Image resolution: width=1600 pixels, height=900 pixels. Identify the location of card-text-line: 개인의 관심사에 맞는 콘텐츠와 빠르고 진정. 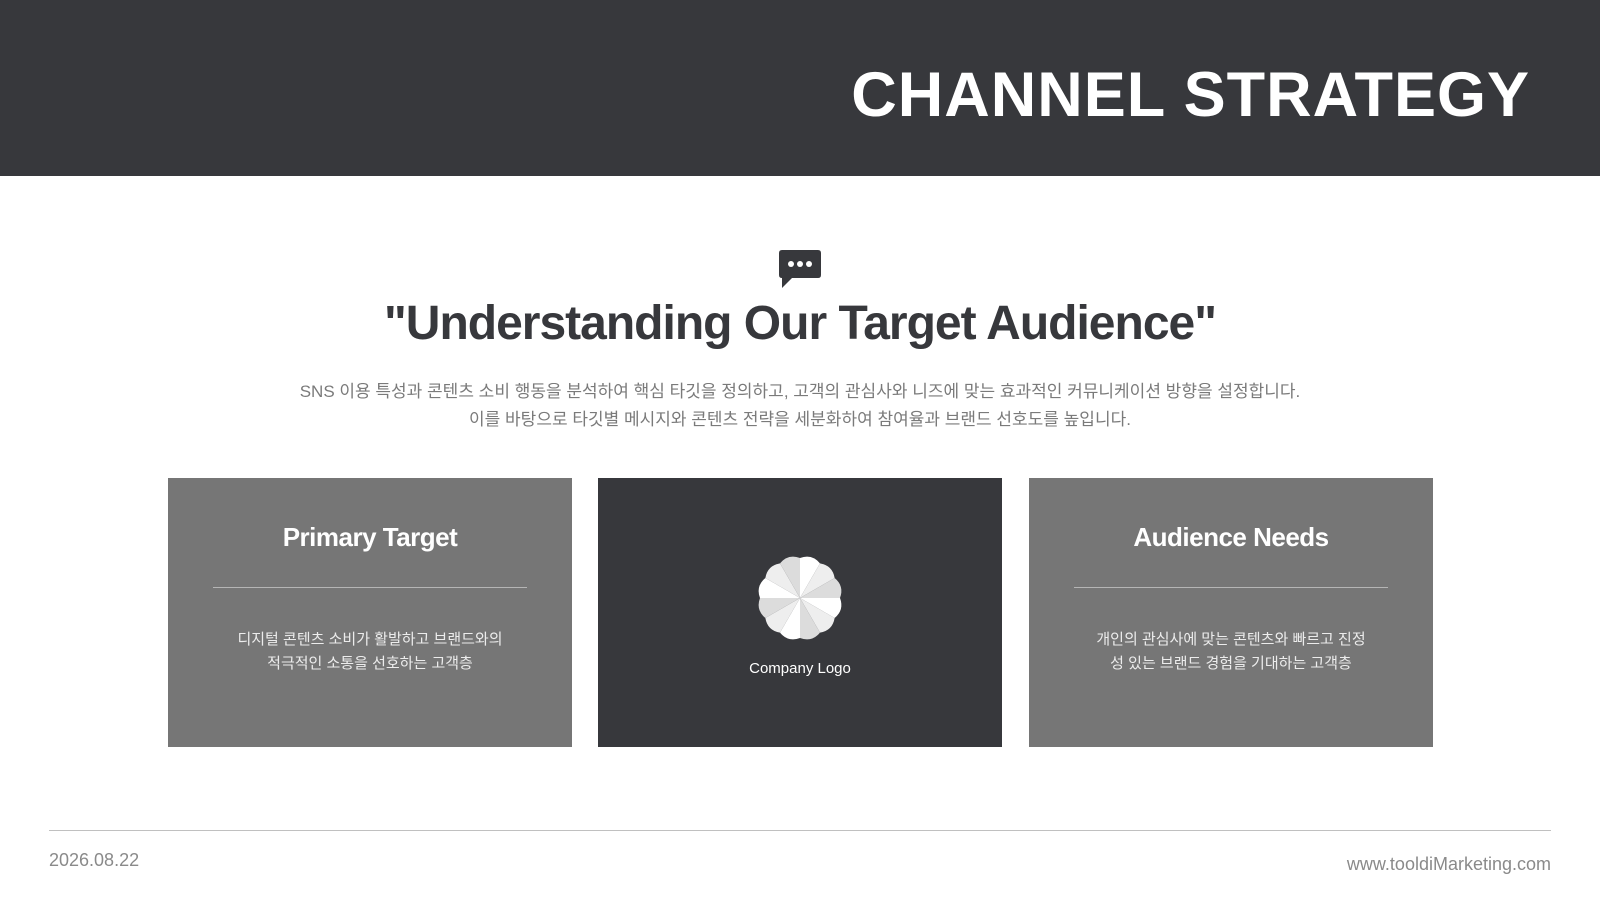
(1231, 639).